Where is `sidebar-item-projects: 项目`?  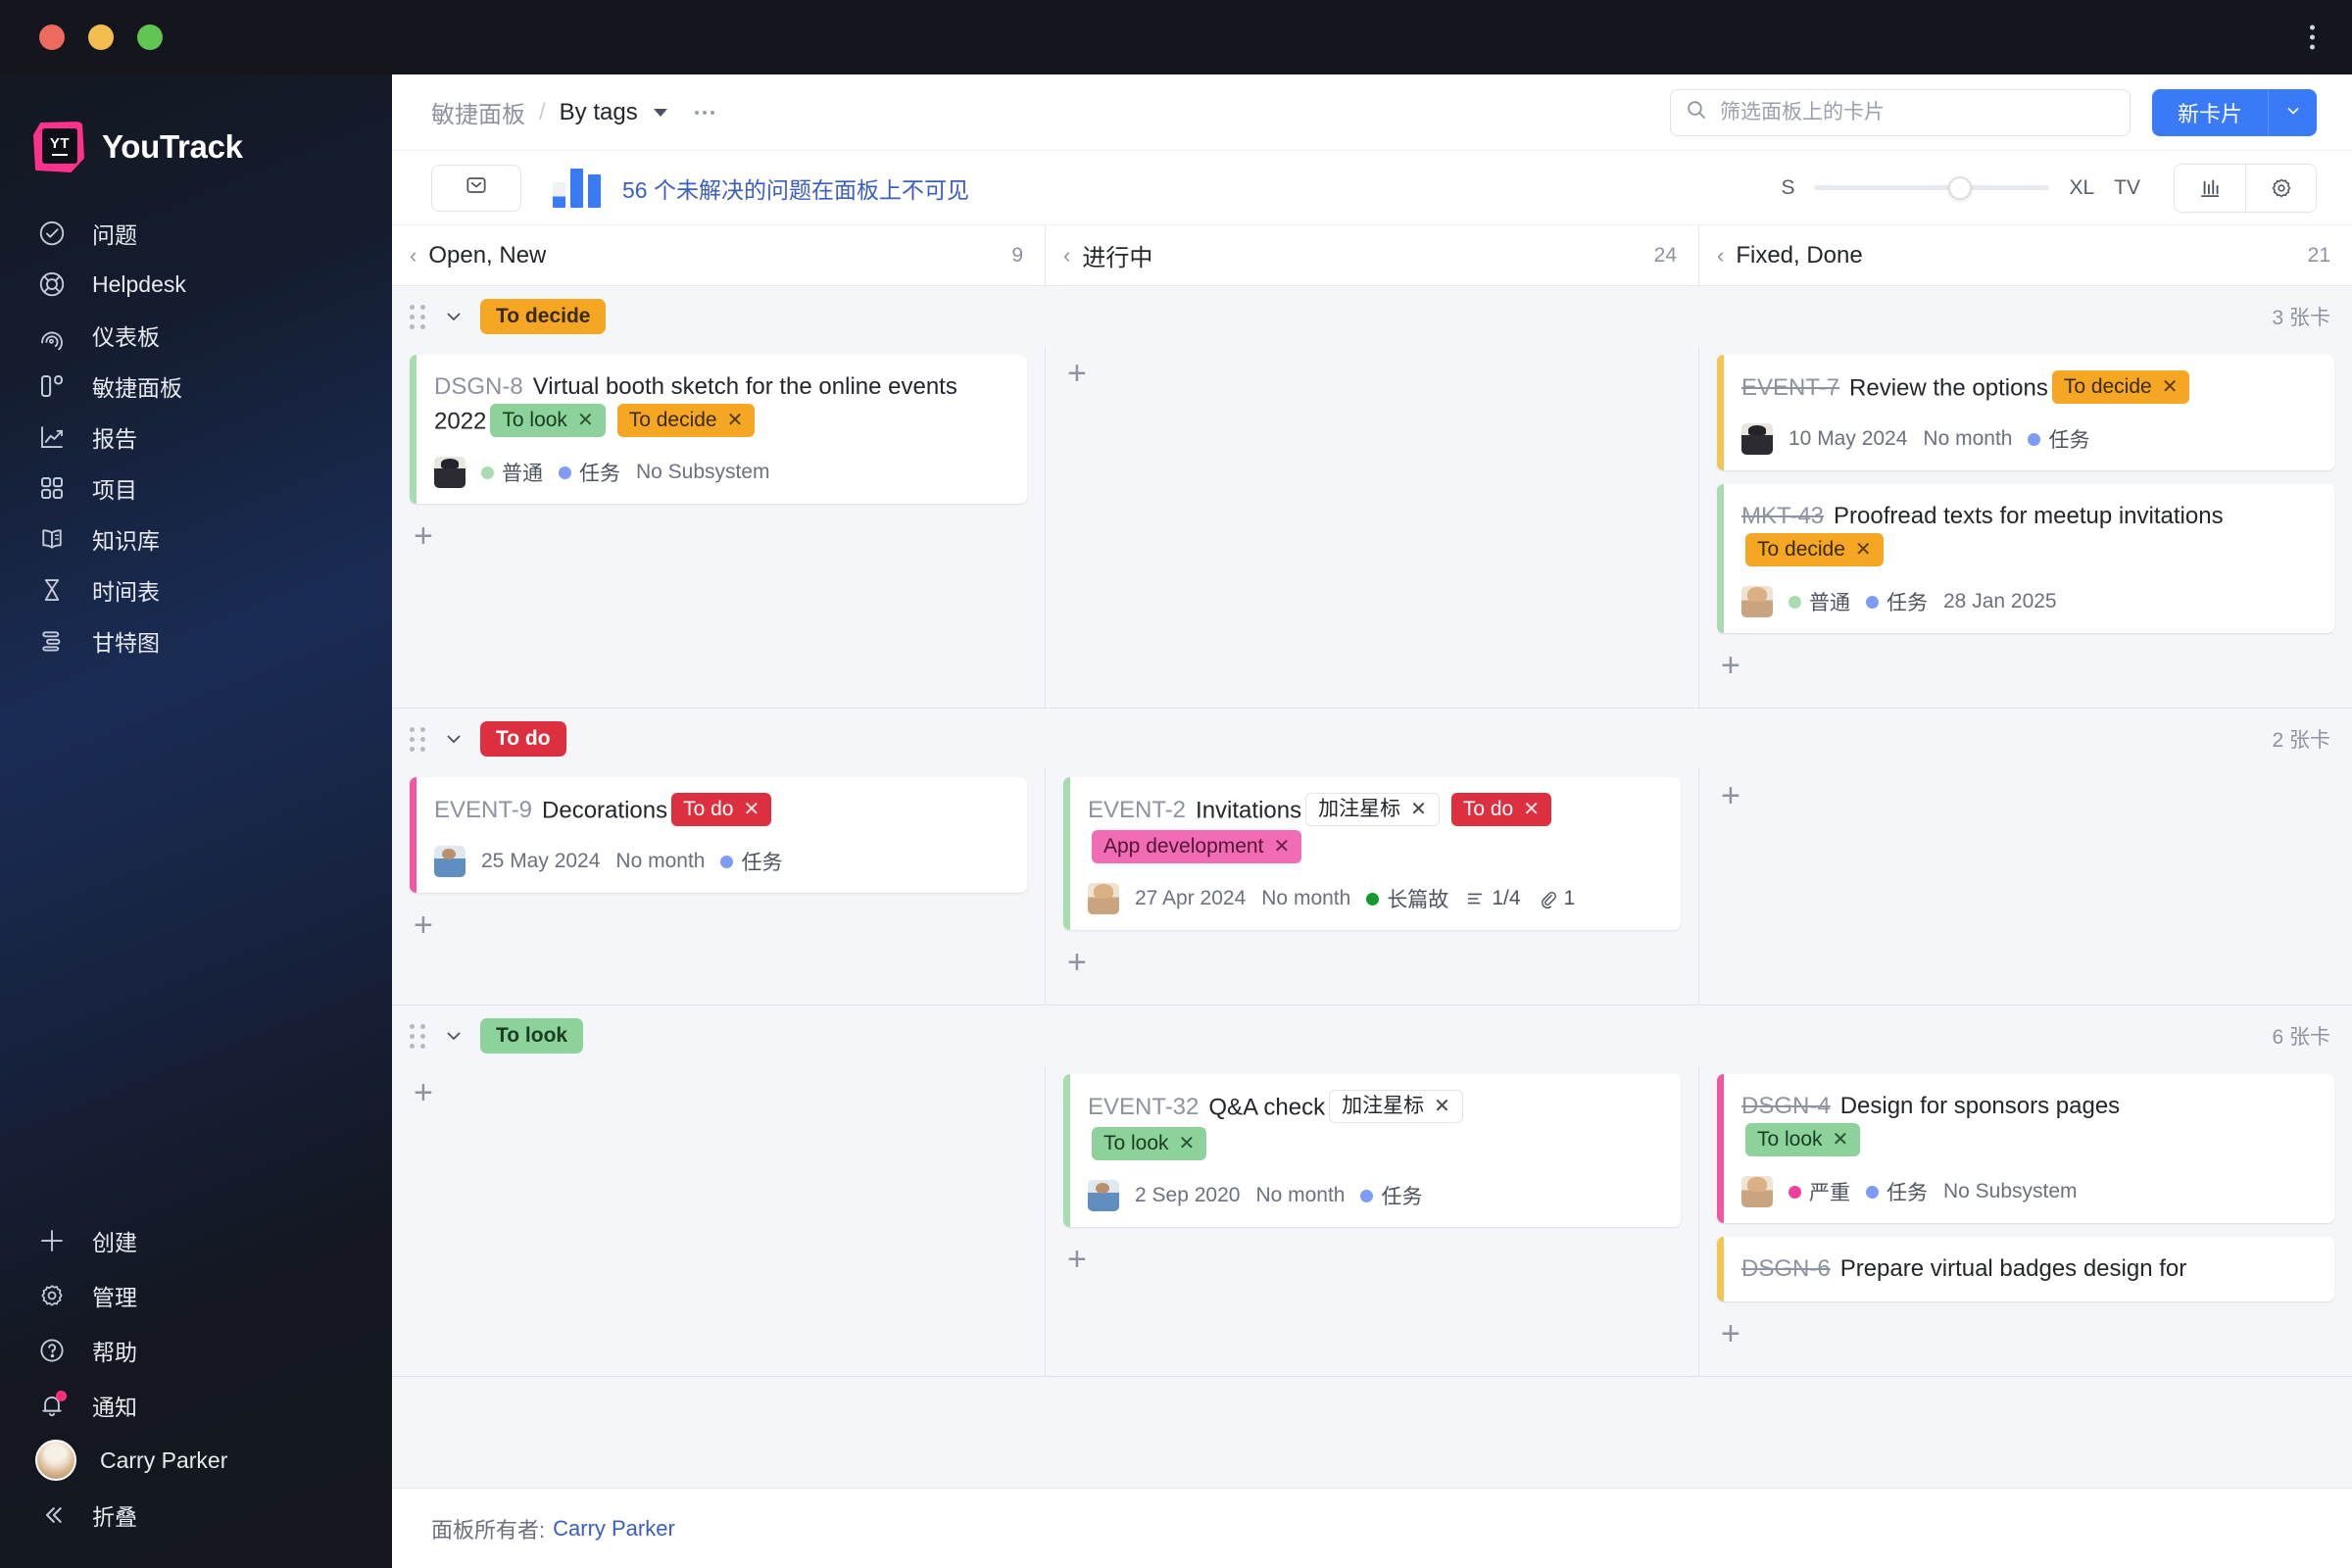
sidebar-item-projects: 项目 is located at coordinates (196, 488).